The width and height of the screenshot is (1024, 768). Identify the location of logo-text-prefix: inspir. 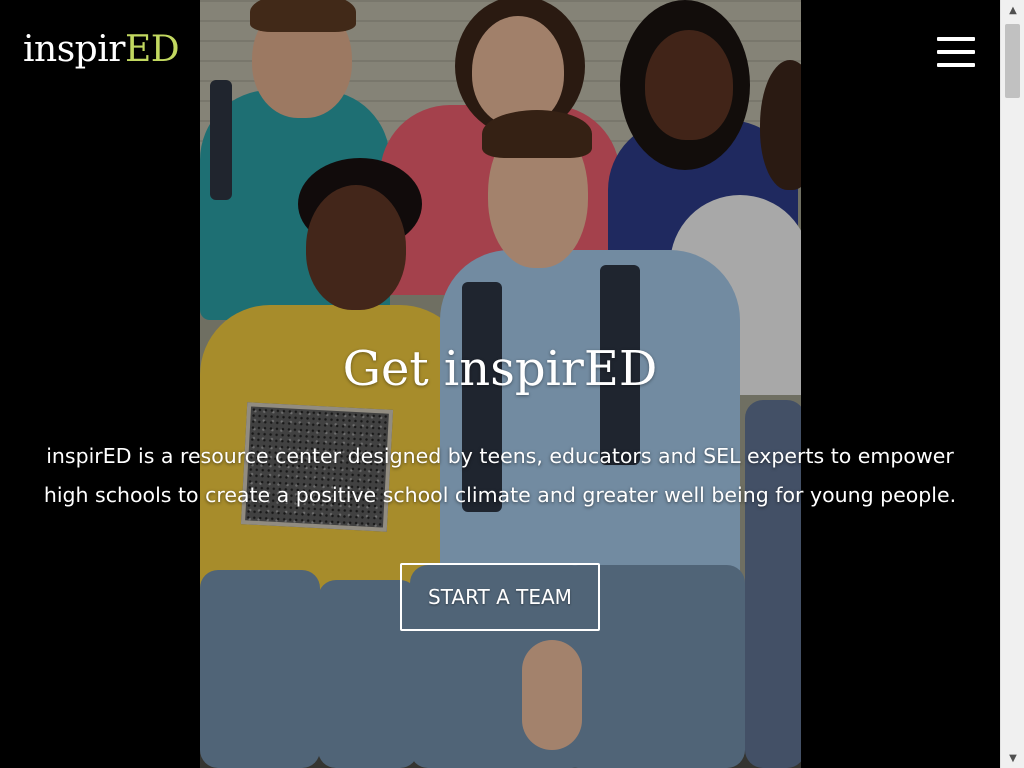
(74, 49).